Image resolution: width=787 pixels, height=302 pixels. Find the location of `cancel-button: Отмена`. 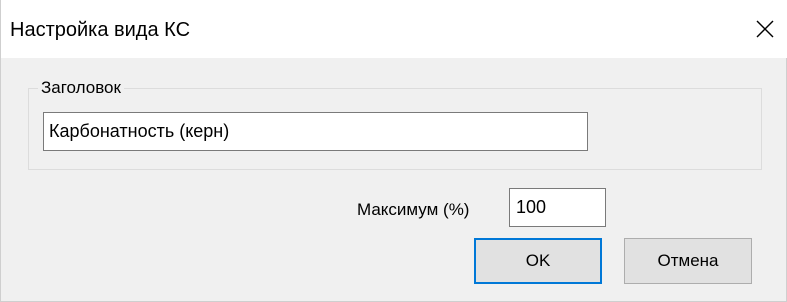

cancel-button: Отмена is located at coordinates (688, 261).